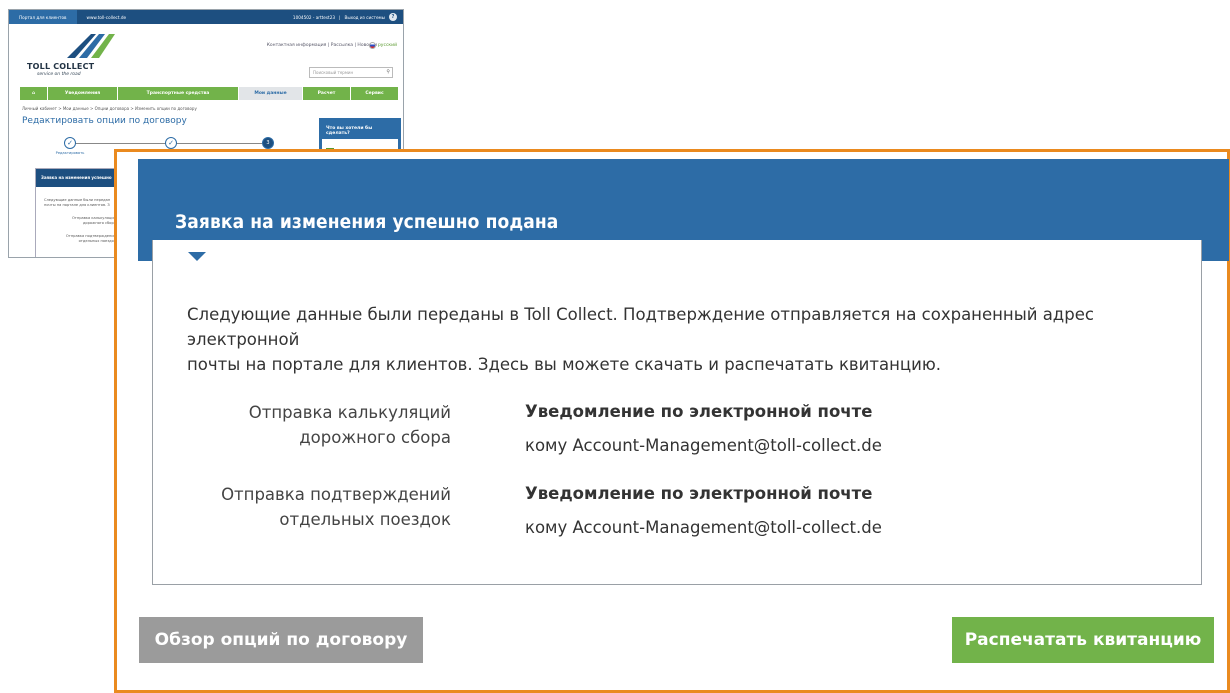  I want to click on step-edit: ✓ Редактировать, so click(70, 146).